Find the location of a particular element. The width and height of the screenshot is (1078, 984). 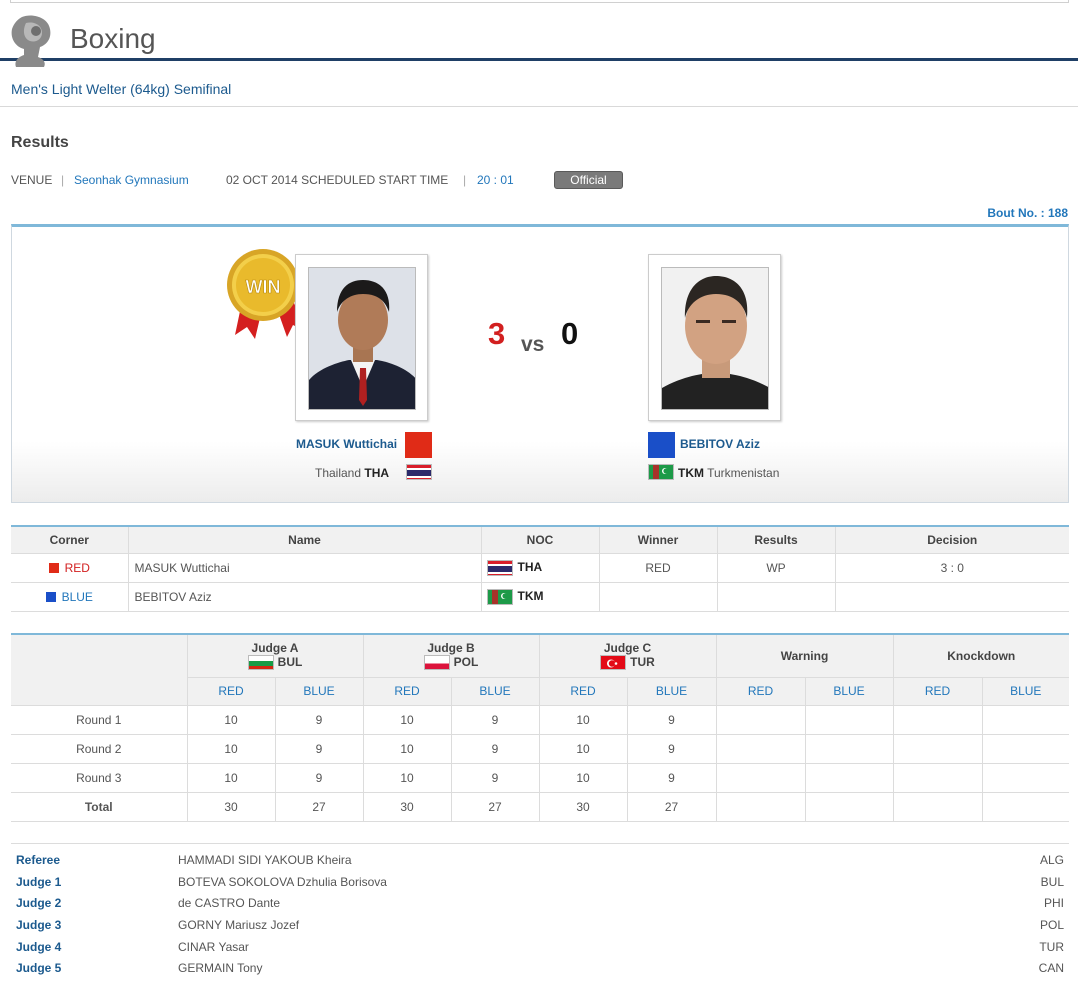

vs-label: vs is located at coordinates (533, 344).